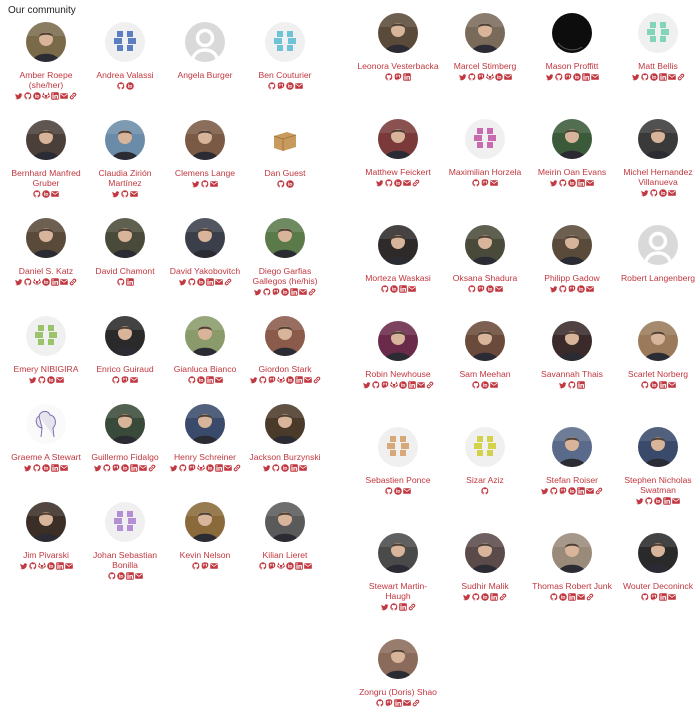  I want to click on member-name: Zongru (Doris) Shao, so click(398, 692).